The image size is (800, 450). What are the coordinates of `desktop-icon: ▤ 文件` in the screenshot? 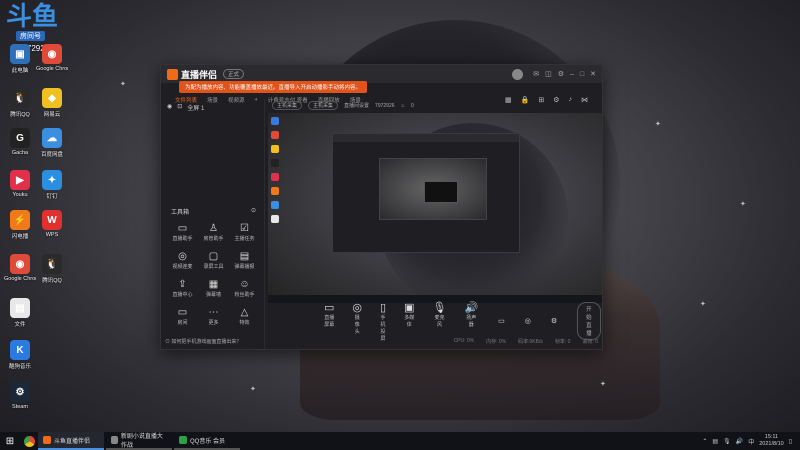 It's located at (20, 313).